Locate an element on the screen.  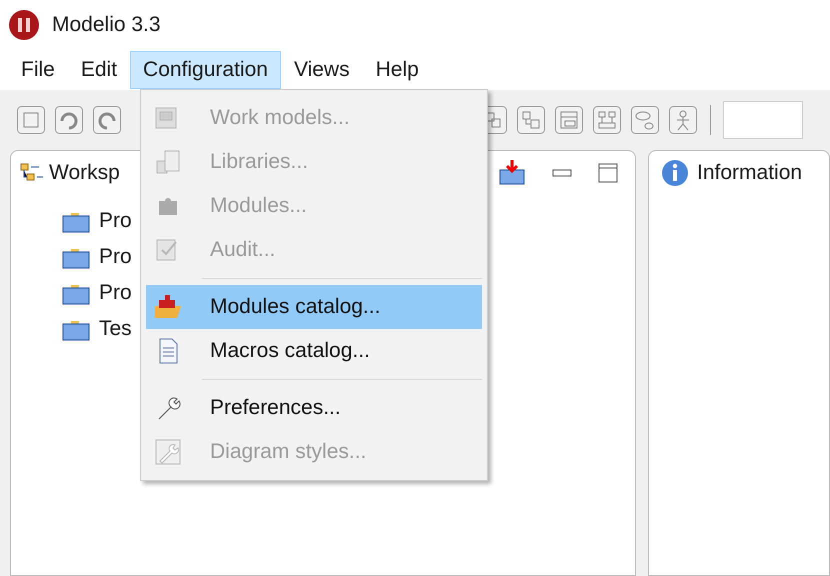
info-icon is located at coordinates (675, 173).